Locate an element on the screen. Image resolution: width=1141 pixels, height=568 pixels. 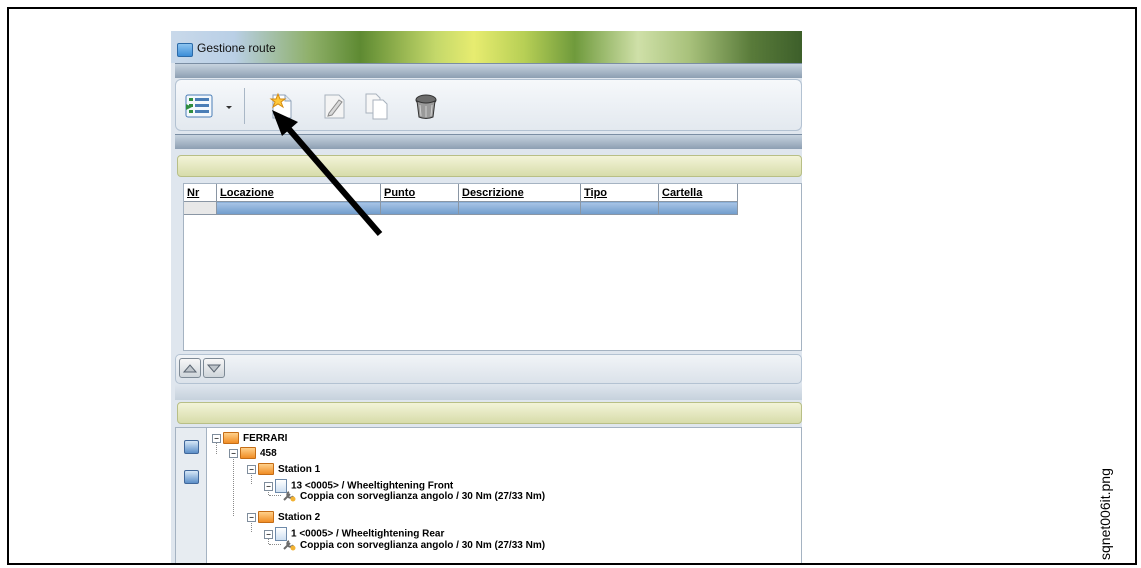
callout-arrow is located at coordinates (327, 173).